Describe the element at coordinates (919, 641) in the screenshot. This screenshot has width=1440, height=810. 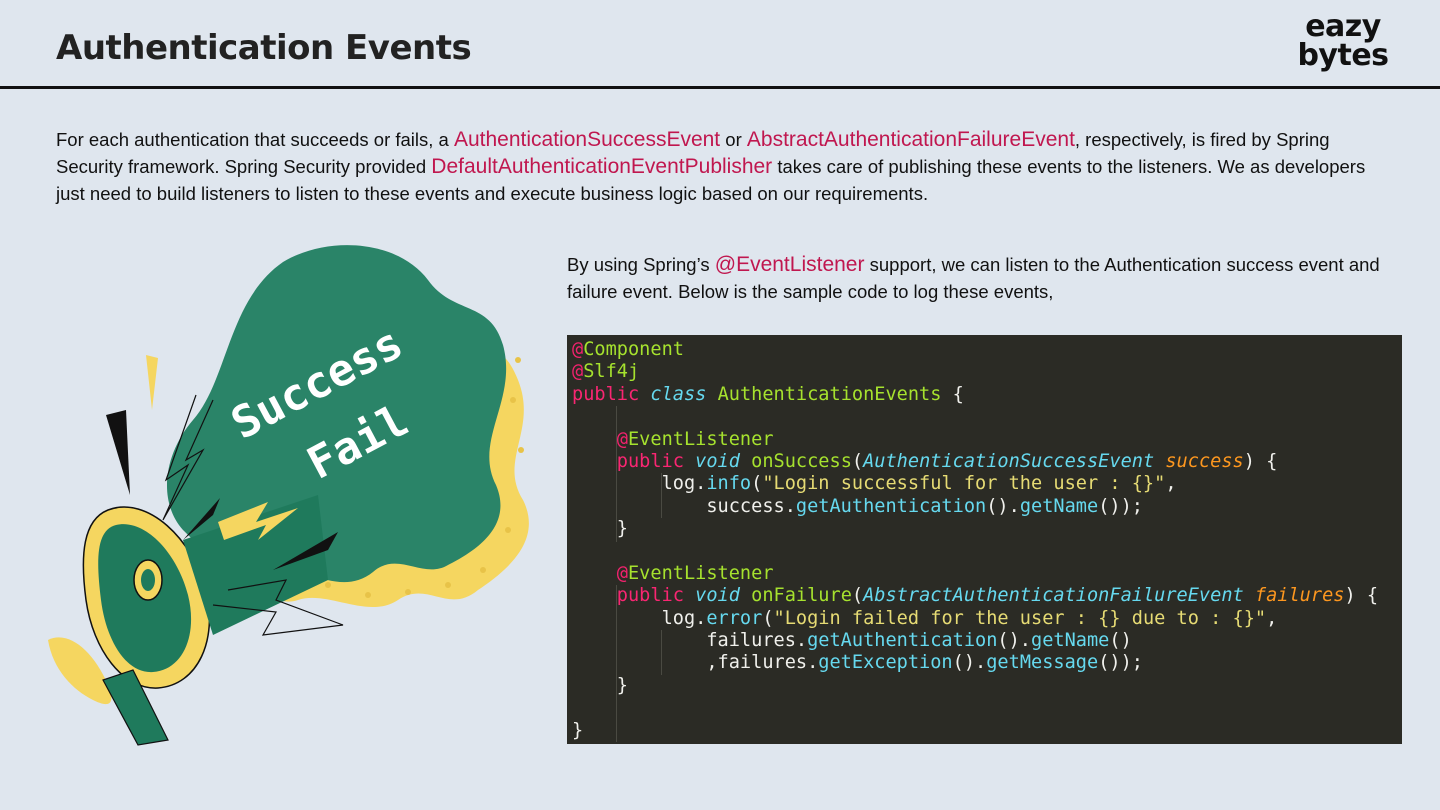
I see `code-line-14: failures.getAuthentication().getName()` at that location.